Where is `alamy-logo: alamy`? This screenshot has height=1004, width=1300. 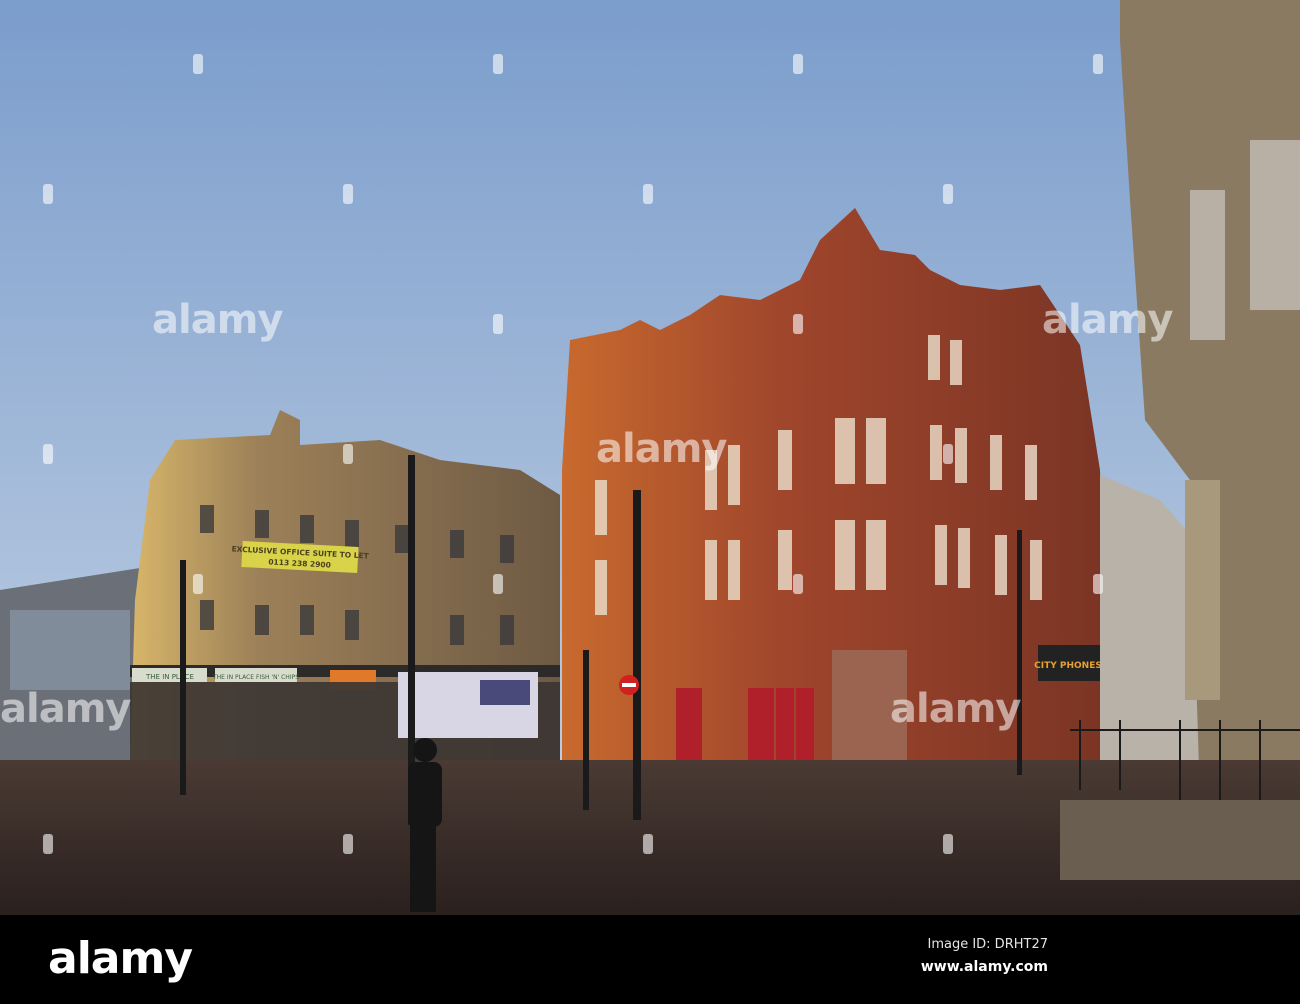
alamy-logo: alamy is located at coordinates (120, 958).